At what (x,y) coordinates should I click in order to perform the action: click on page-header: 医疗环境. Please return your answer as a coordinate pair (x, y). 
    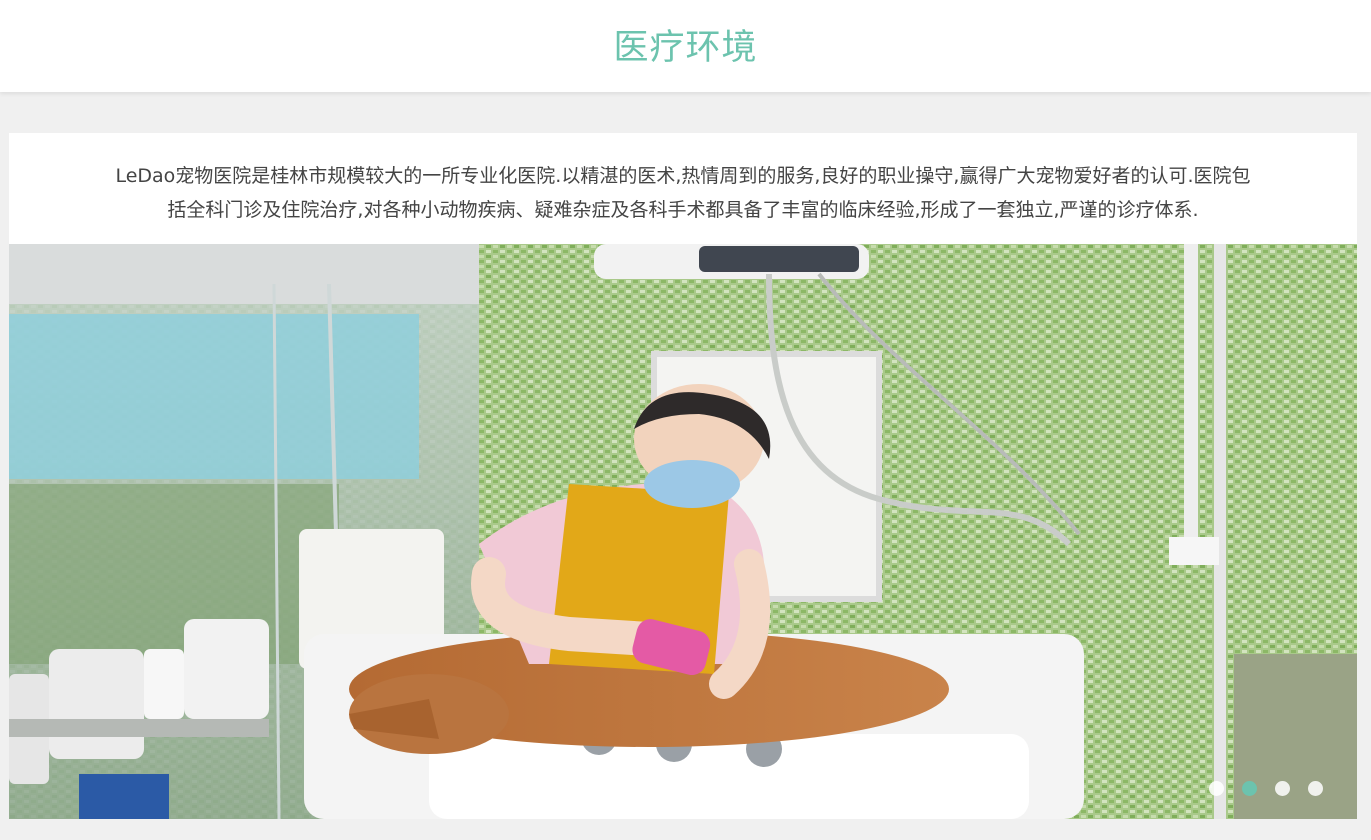
    Looking at the image, I should click on (685, 46).